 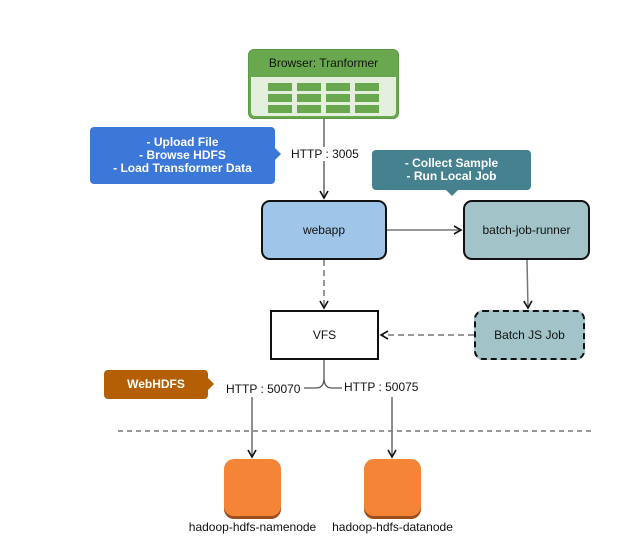 I want to click on edge-label-http-50075: HTTP : 50075, so click(x=381, y=387).